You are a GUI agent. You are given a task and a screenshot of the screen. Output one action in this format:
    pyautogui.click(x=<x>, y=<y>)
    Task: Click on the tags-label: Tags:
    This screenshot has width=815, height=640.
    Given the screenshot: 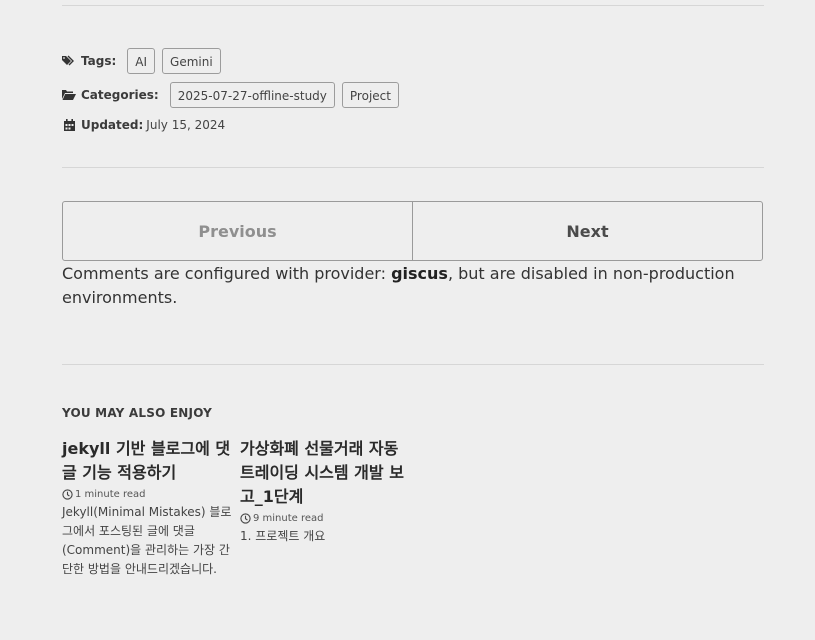 What is the action you would take?
    pyautogui.click(x=99, y=61)
    